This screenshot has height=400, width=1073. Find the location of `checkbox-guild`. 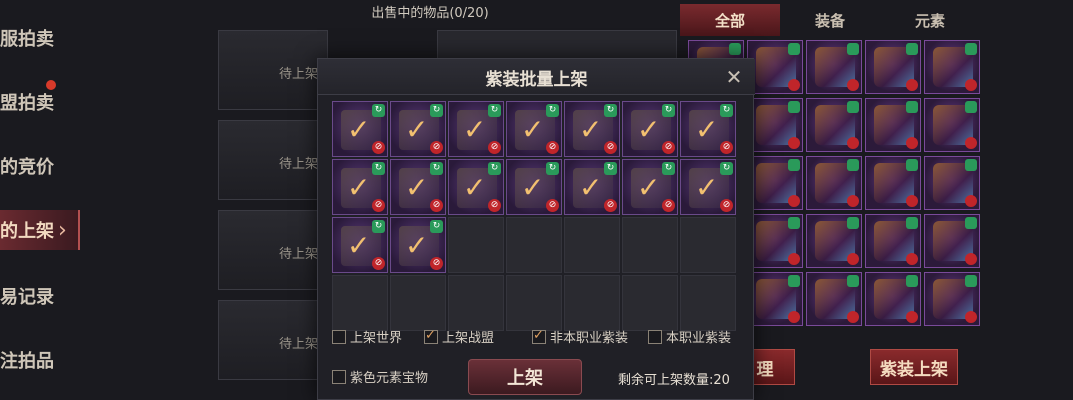

checkbox-guild is located at coordinates (431, 336).